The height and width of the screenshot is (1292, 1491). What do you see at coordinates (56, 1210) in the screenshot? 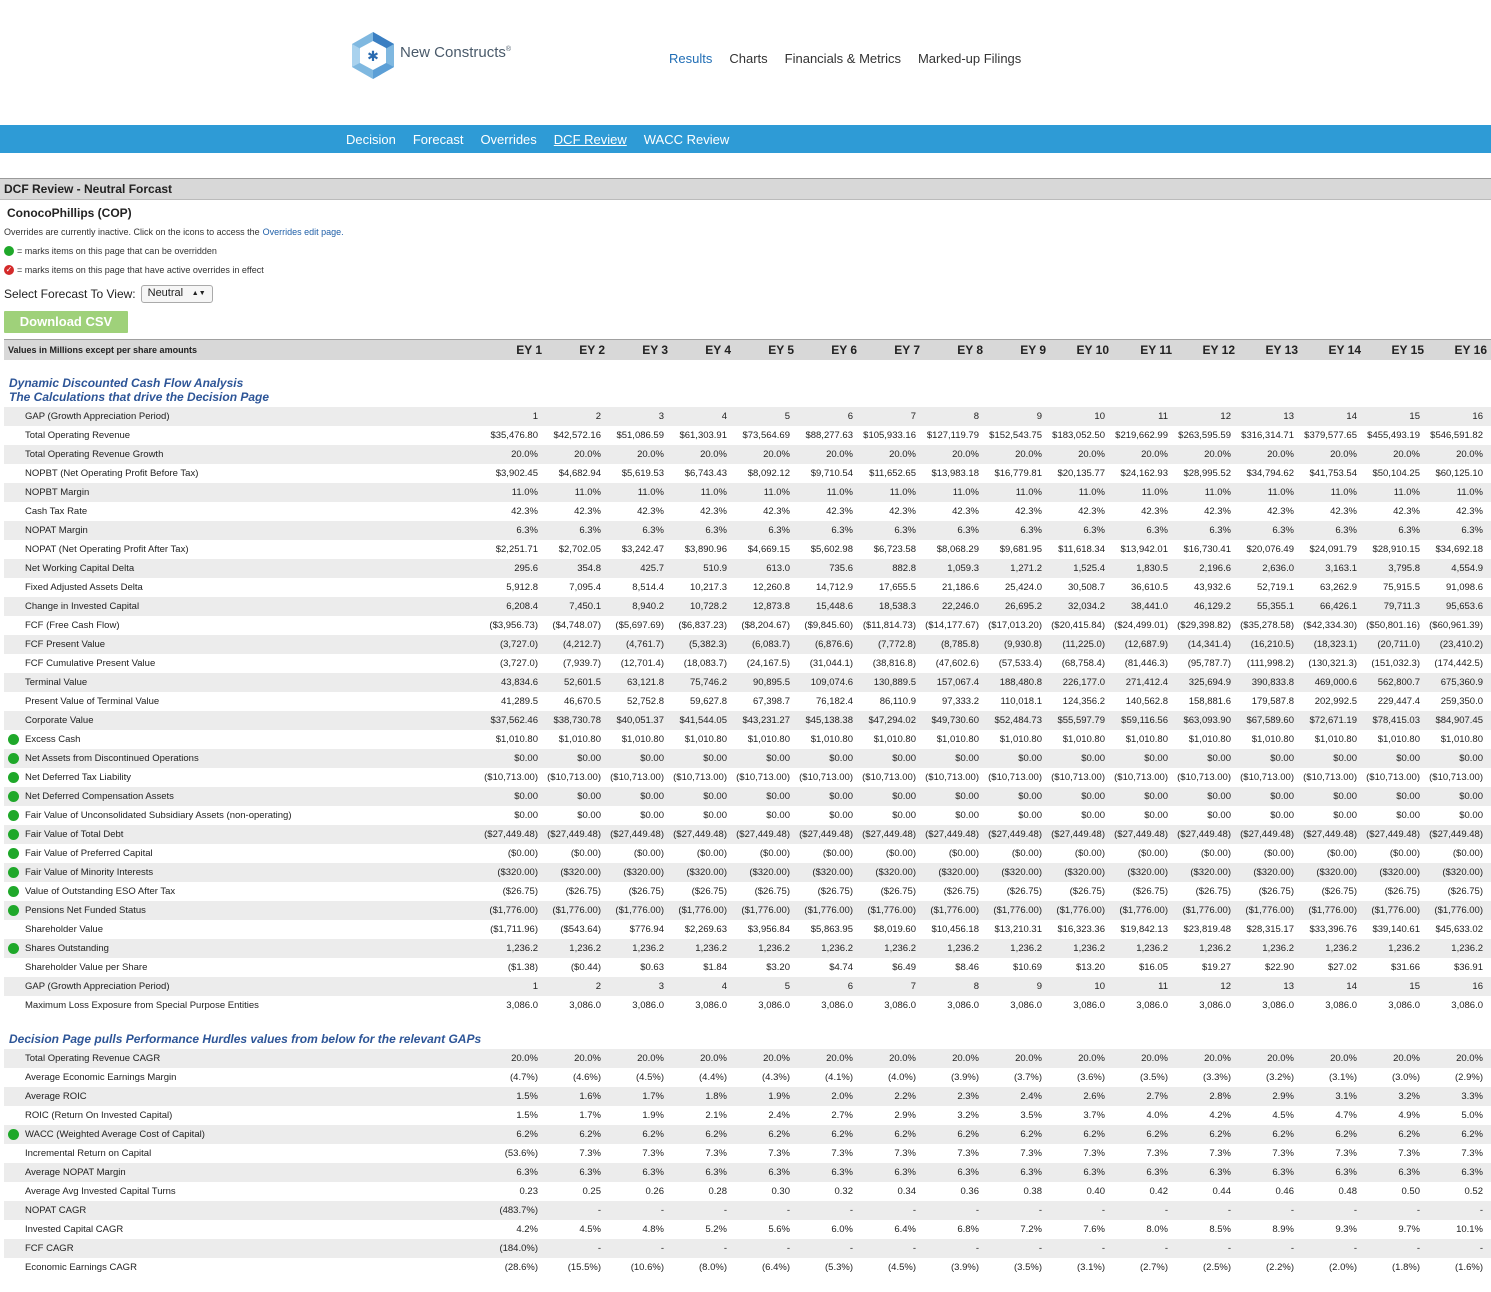
I see `row-label: NOPAT CAGR` at bounding box center [56, 1210].